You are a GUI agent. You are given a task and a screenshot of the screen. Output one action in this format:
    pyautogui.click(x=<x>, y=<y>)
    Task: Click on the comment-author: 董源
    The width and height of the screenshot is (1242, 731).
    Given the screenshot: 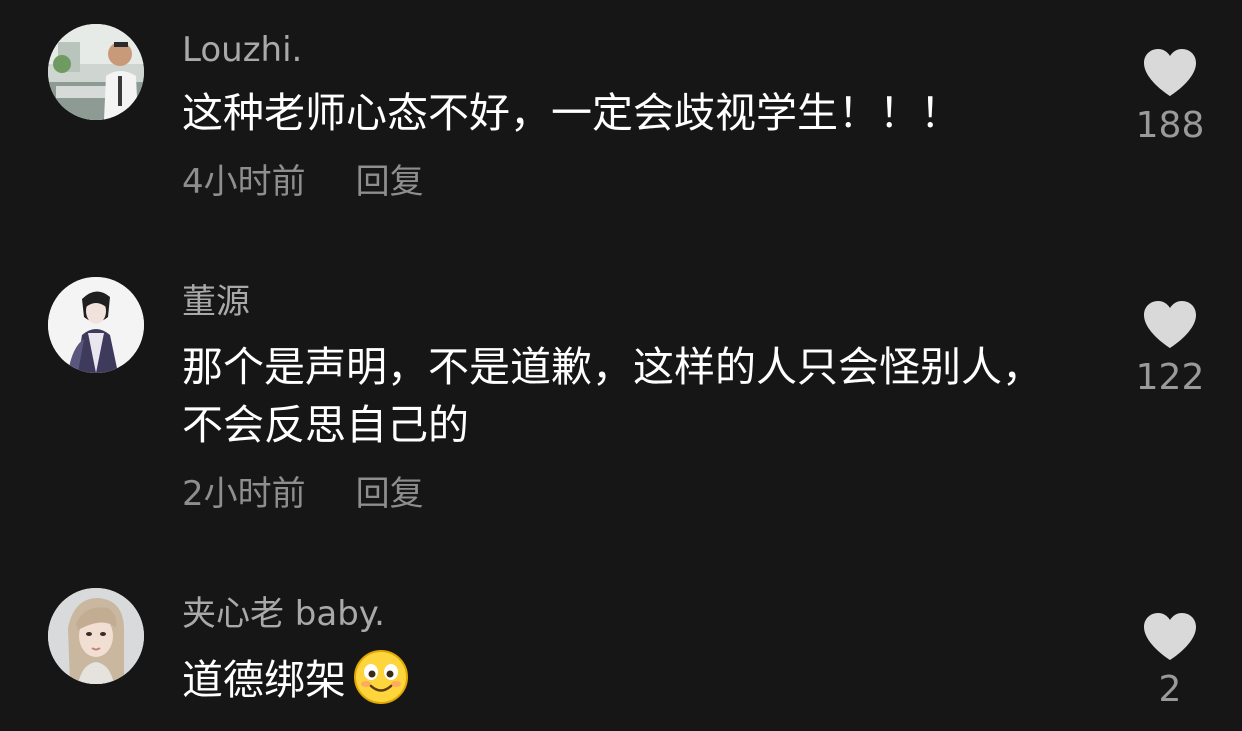 What is the action you would take?
    pyautogui.click(x=216, y=302)
    